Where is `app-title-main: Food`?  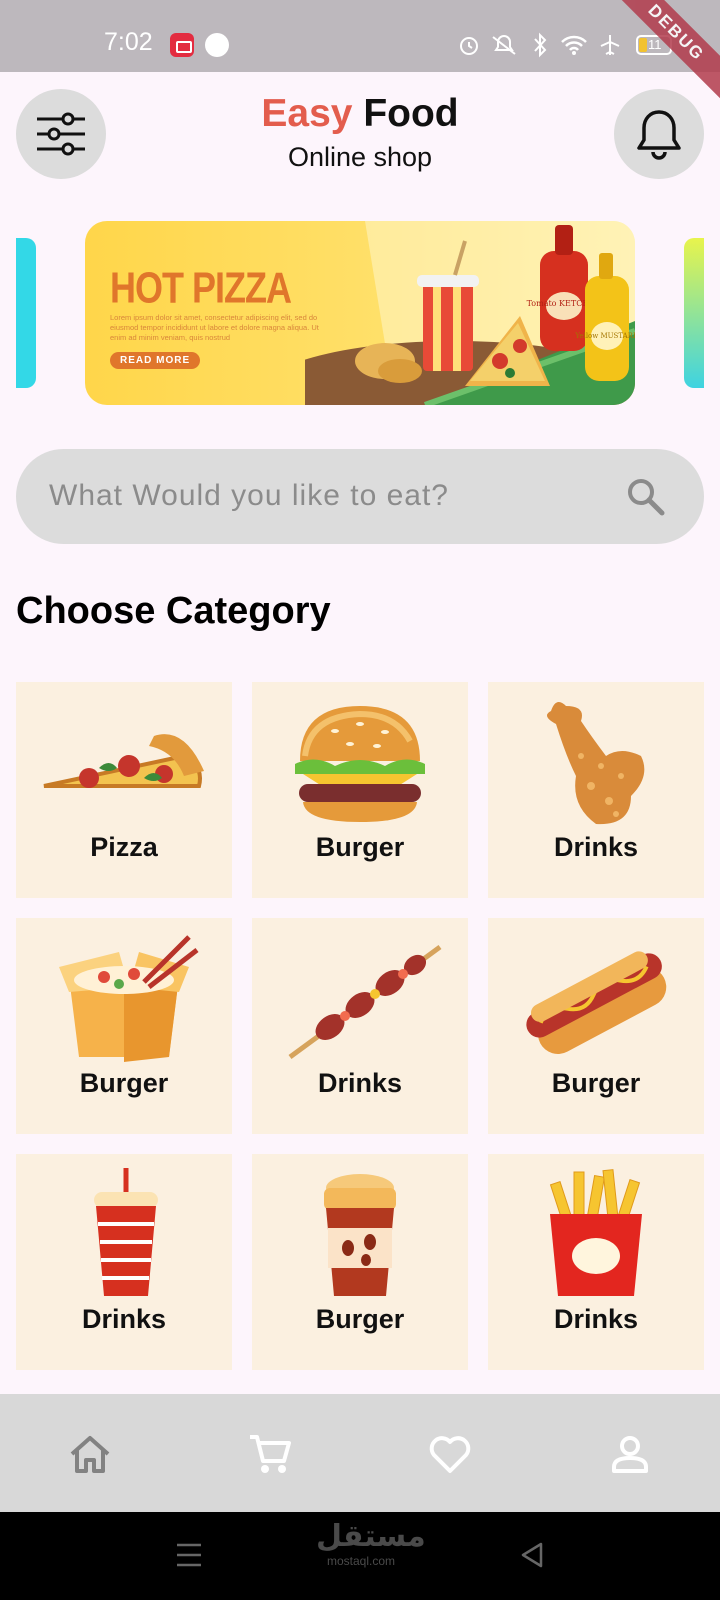
app-title-main: Food is located at coordinates (411, 113).